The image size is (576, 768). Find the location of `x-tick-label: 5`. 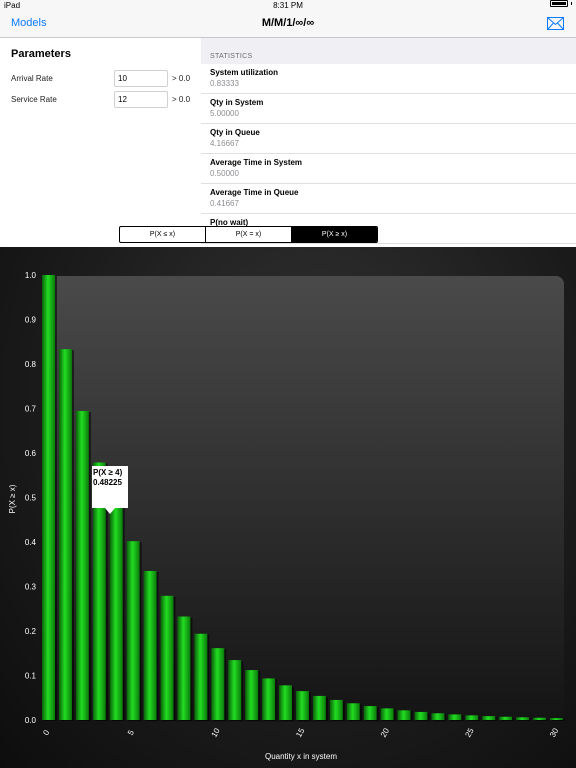

x-tick-label: 5 is located at coordinates (131, 732).